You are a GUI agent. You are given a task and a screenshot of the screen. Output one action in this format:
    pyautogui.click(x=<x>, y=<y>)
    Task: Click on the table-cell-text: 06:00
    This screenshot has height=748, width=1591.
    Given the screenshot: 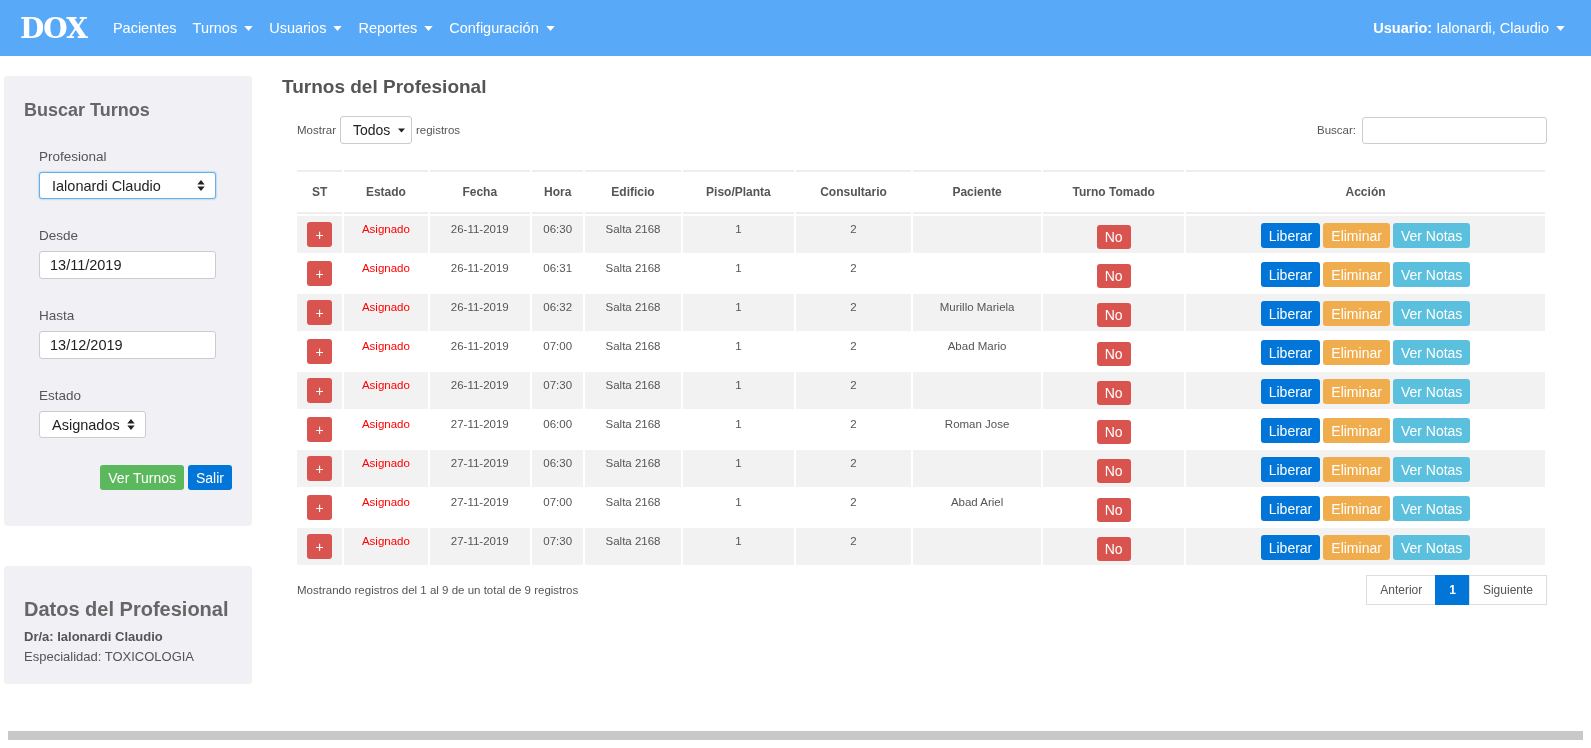 What is the action you would take?
    pyautogui.click(x=558, y=424)
    